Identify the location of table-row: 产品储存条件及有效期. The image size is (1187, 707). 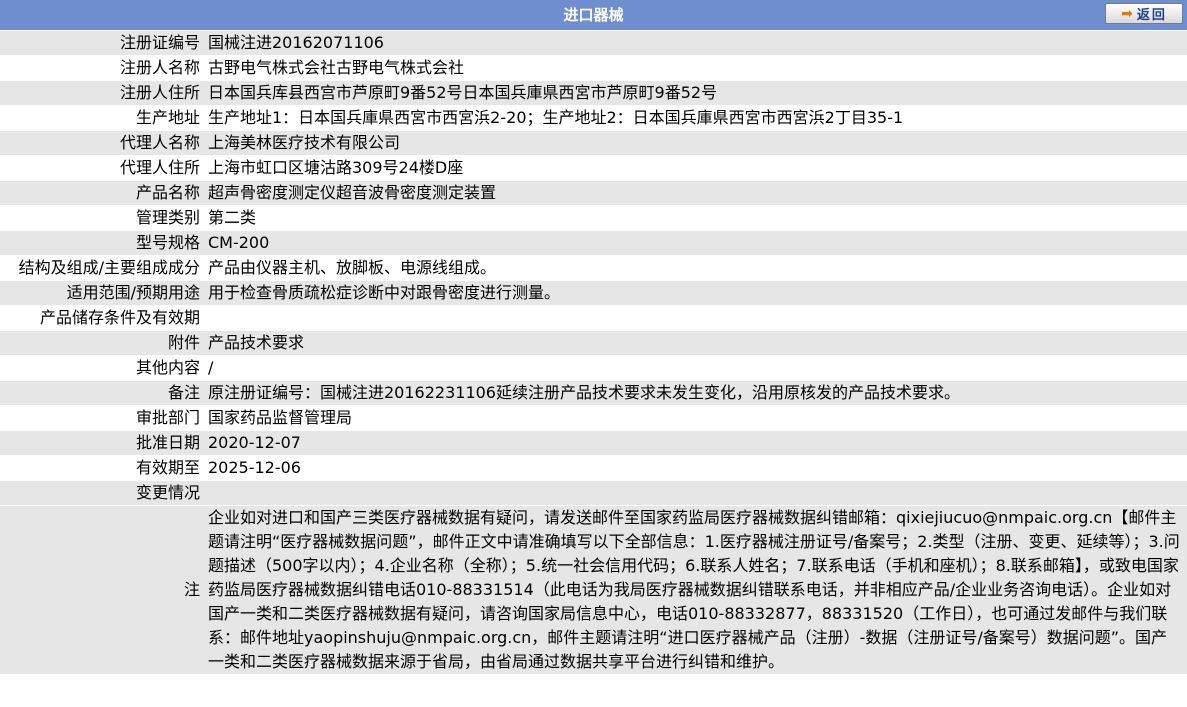
(593, 318).